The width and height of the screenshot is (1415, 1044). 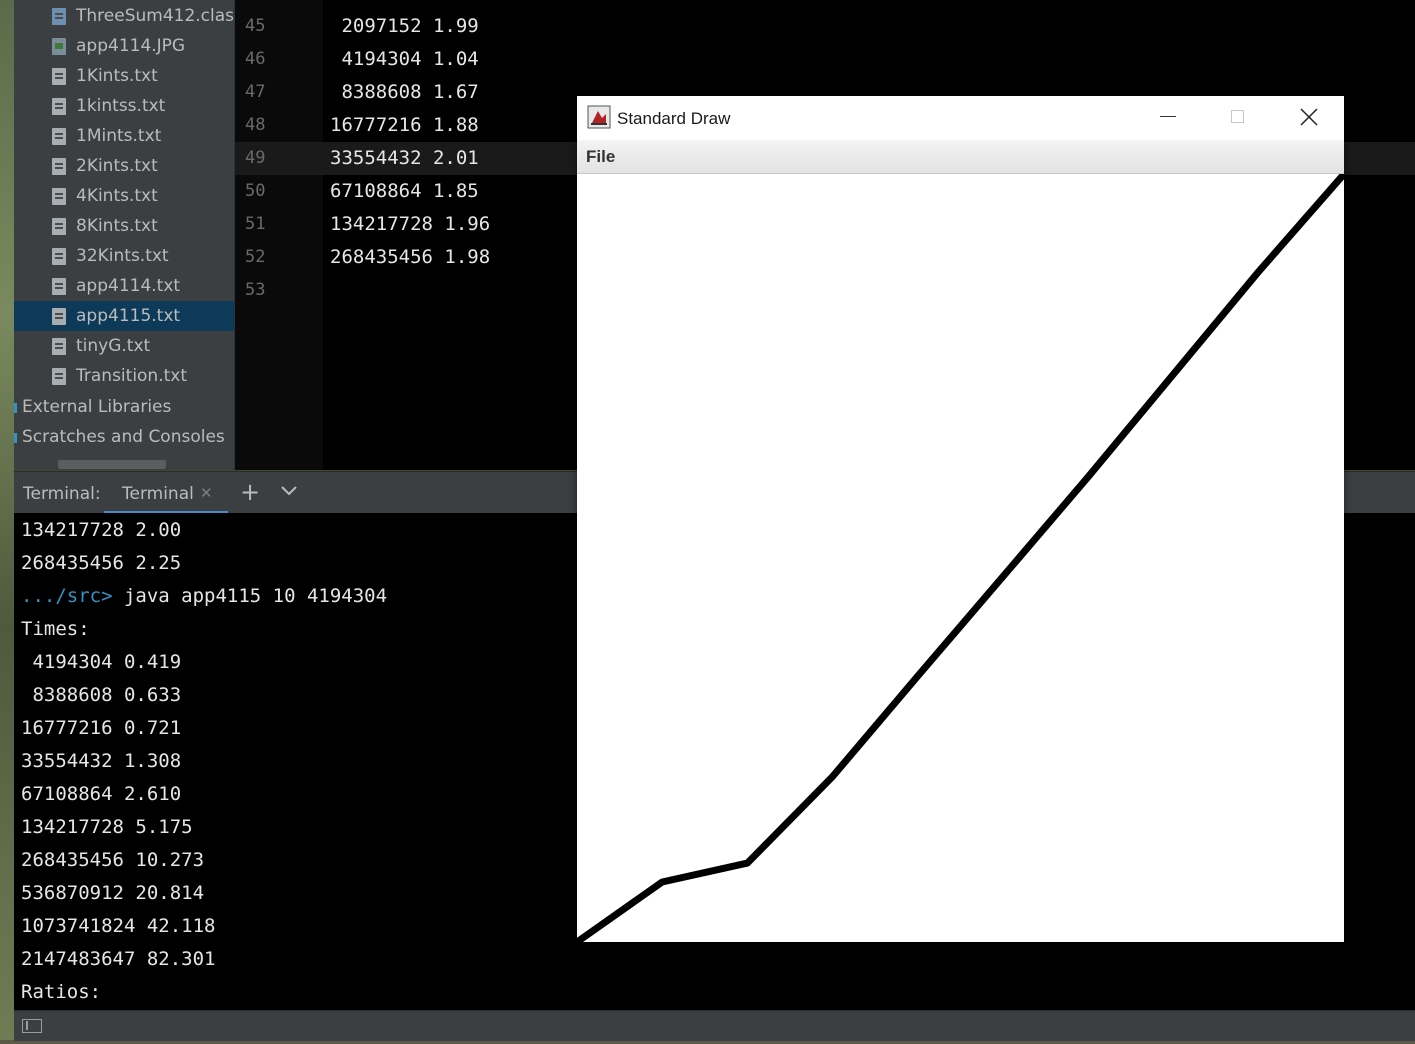 What do you see at coordinates (404, 158) in the screenshot?
I see `code-text: 33554432 2.01` at bounding box center [404, 158].